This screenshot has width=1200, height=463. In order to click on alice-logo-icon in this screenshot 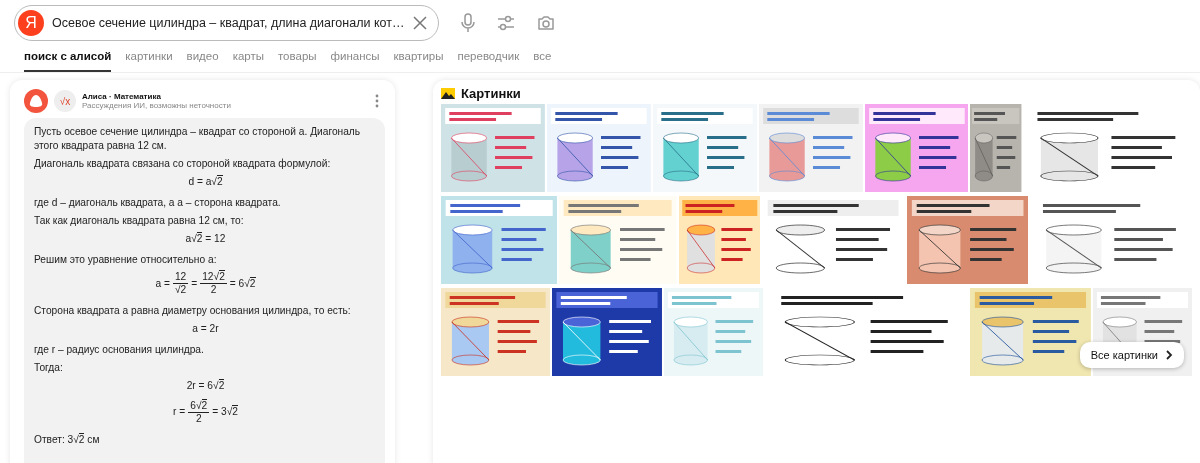, I will do `click(36, 101)`.